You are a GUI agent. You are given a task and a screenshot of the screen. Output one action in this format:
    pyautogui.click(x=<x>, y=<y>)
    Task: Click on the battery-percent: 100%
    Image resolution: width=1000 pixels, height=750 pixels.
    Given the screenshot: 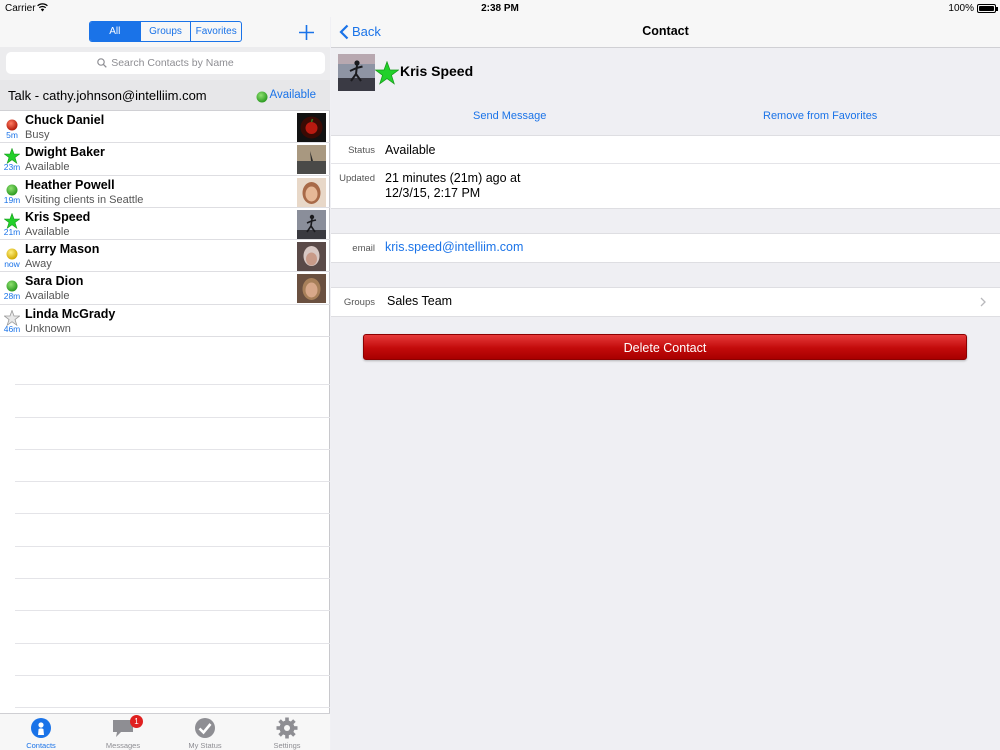 What is the action you would take?
    pyautogui.click(x=961, y=8)
    